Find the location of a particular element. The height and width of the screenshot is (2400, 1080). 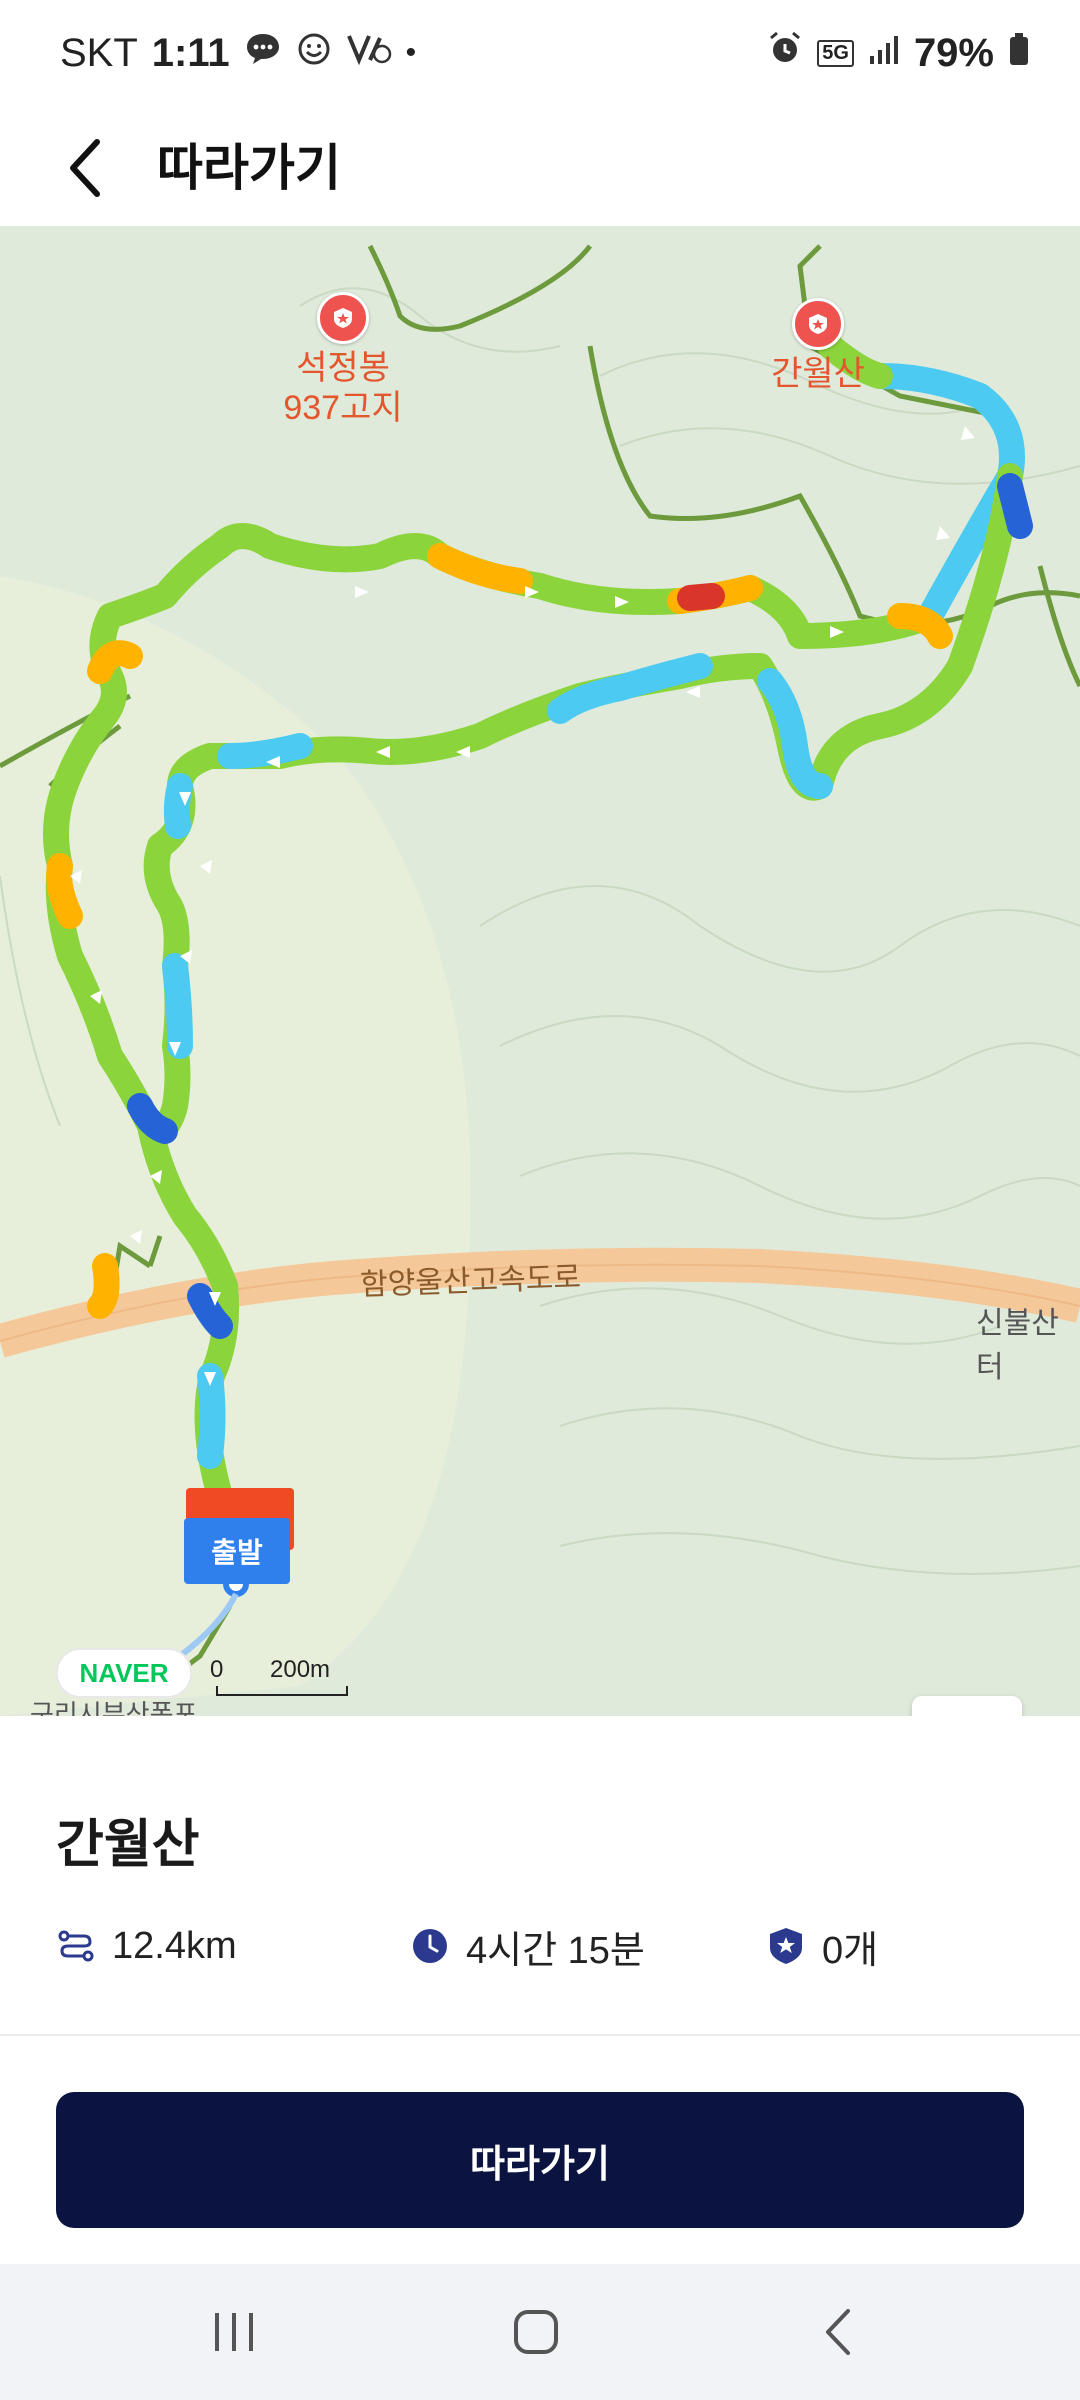

stamp-badge-icon is located at coordinates (786, 1946).